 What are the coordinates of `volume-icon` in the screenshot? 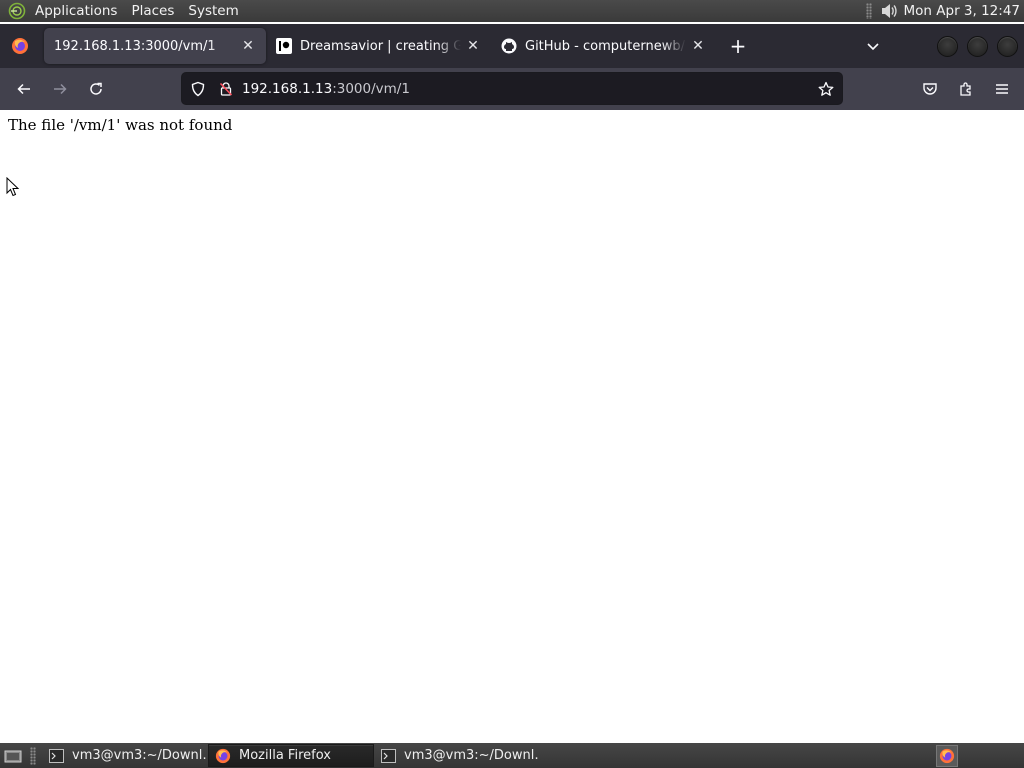 It's located at (889, 11).